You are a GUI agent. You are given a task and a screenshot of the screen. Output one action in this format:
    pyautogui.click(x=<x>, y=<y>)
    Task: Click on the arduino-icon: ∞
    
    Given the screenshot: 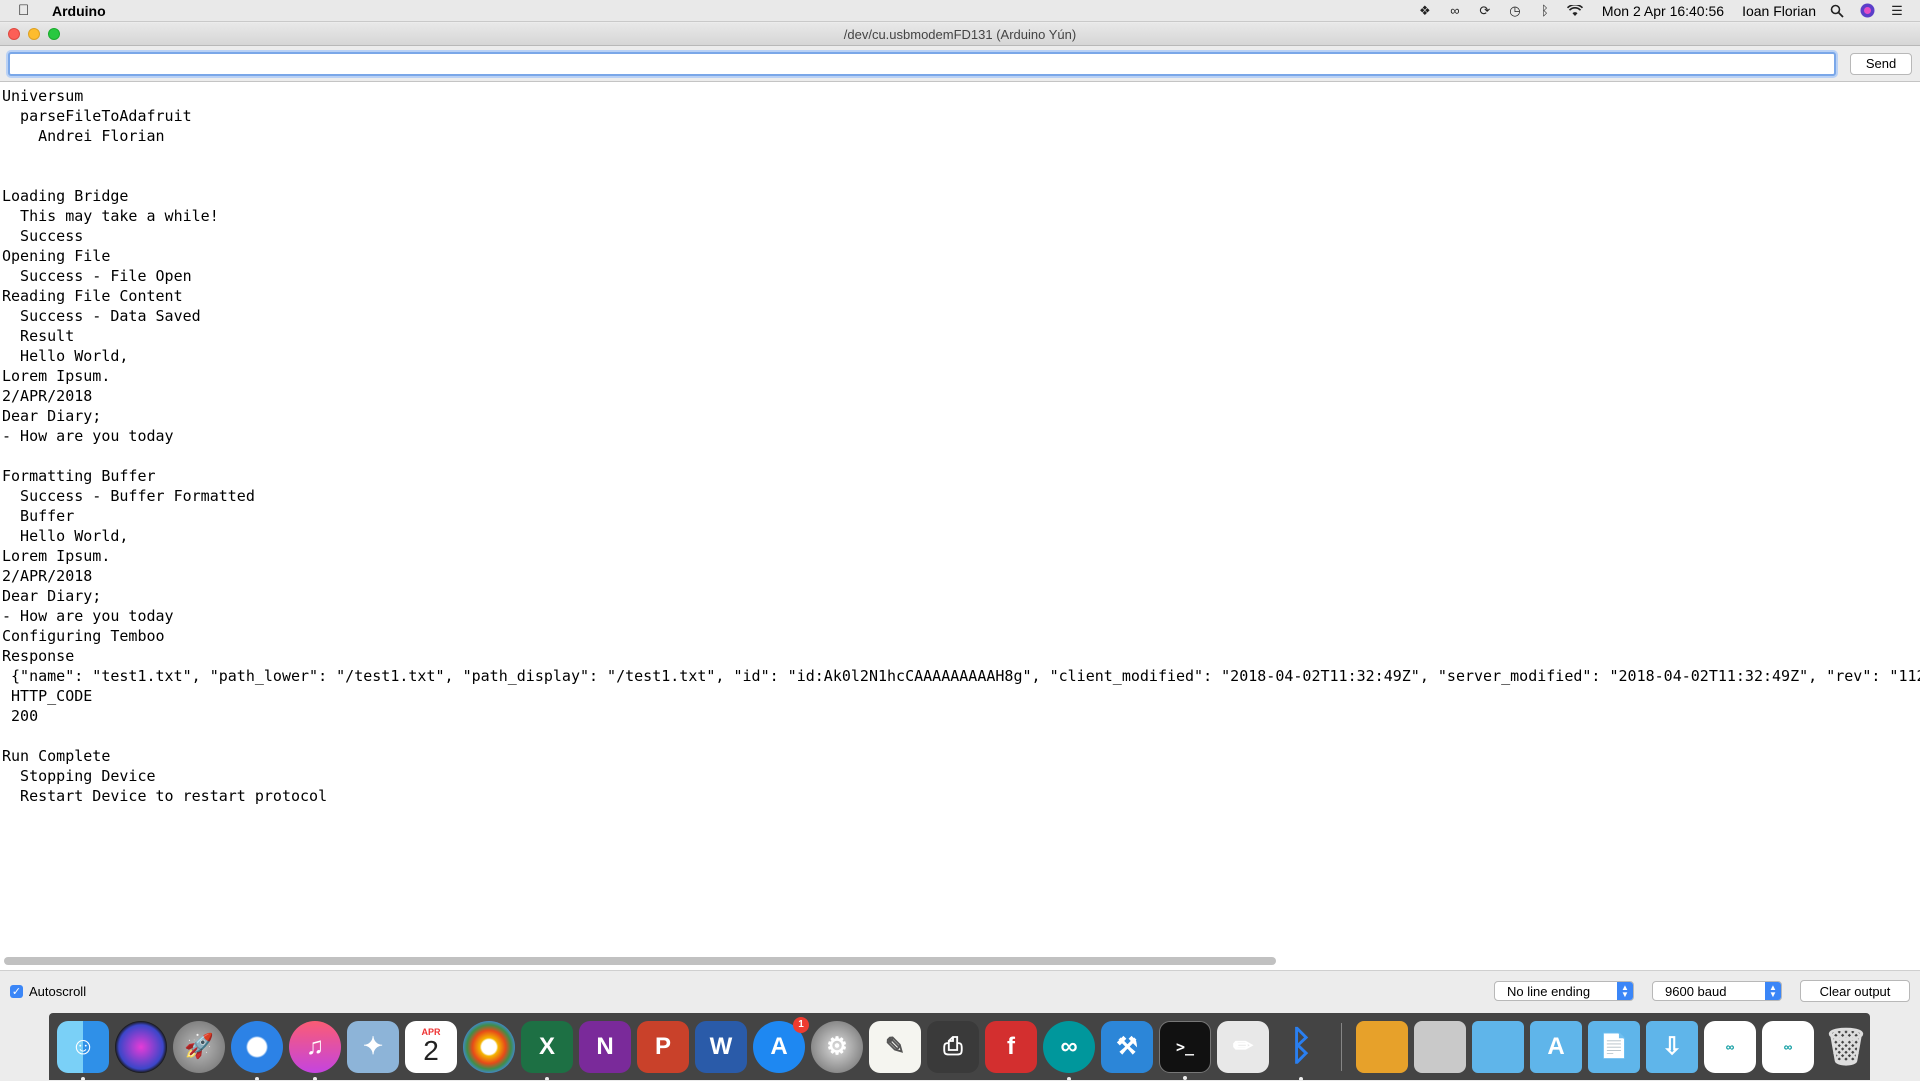 What is the action you would take?
    pyautogui.click(x=1069, y=1050)
    